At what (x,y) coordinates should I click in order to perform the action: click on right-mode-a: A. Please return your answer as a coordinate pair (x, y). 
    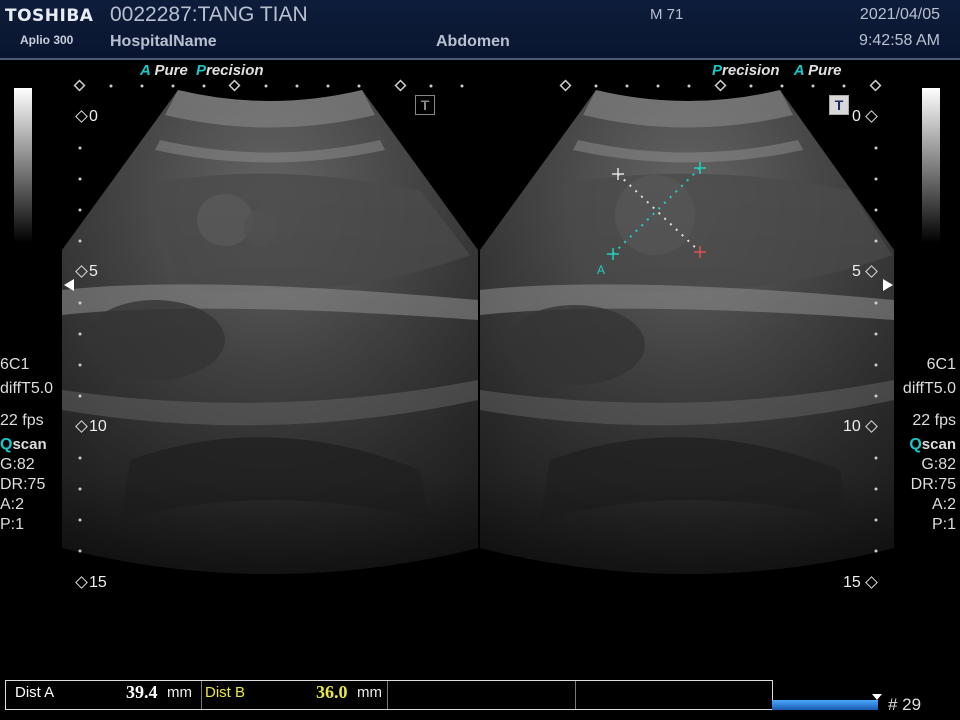
    Looking at the image, I should click on (798, 70).